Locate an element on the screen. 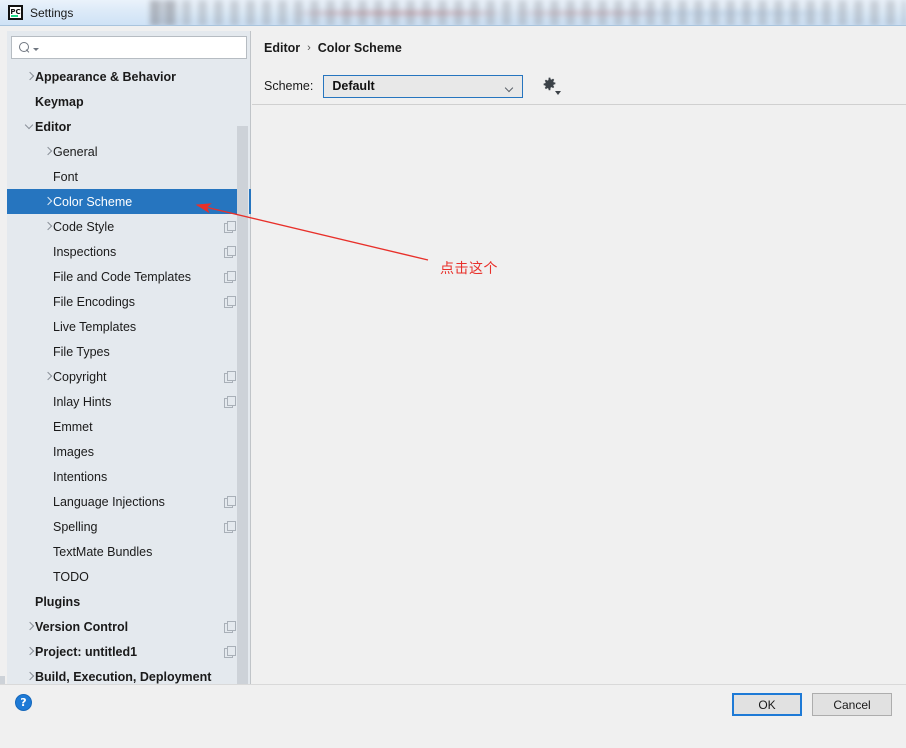 The image size is (906, 748). sidebar-item-spelling: Spelling is located at coordinates (129, 526).